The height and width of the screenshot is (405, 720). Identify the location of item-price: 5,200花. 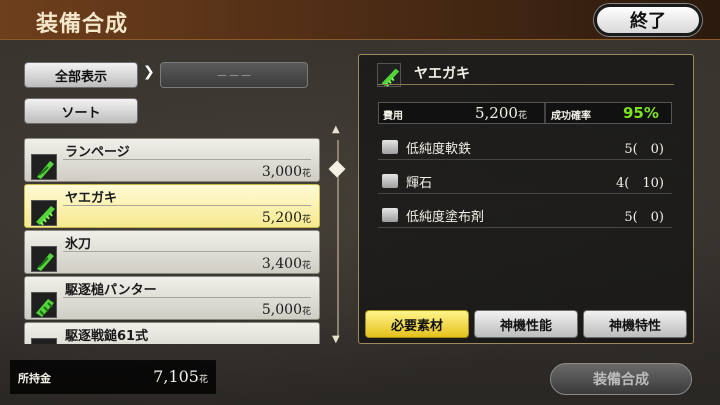
(286, 218).